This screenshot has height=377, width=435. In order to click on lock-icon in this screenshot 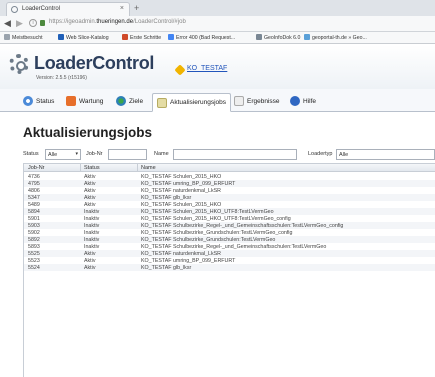, I will do `click(42, 23)`.